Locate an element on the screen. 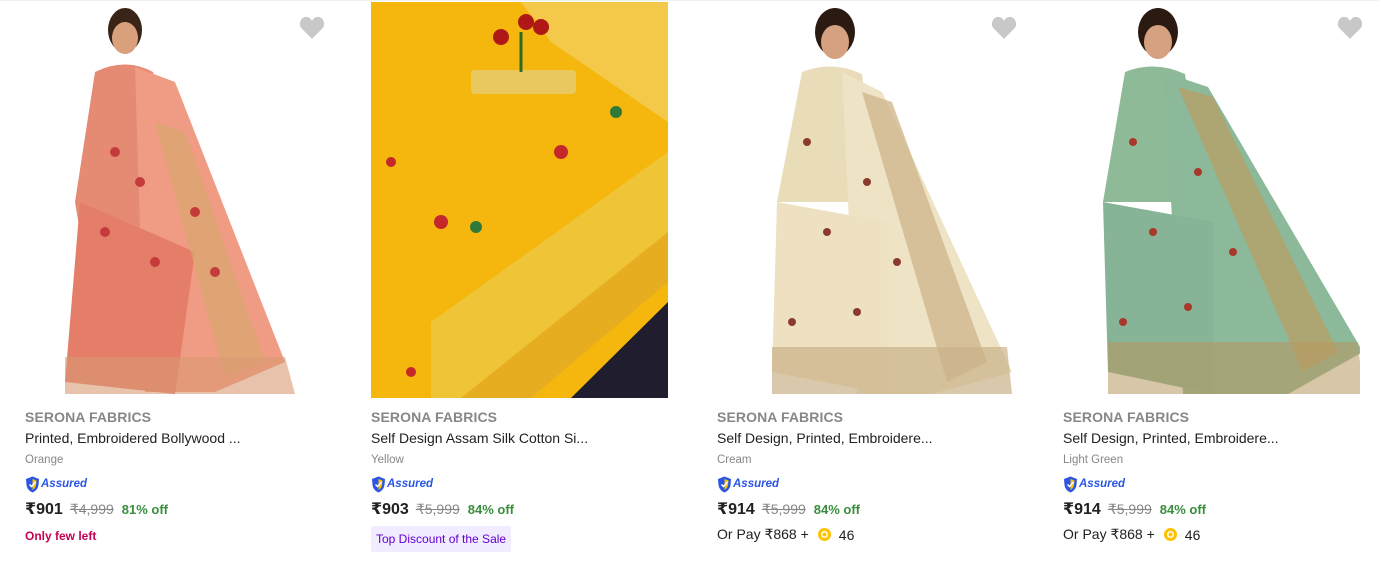 The height and width of the screenshot is (562, 1379). stock-status: Only few left is located at coordinates (61, 536).